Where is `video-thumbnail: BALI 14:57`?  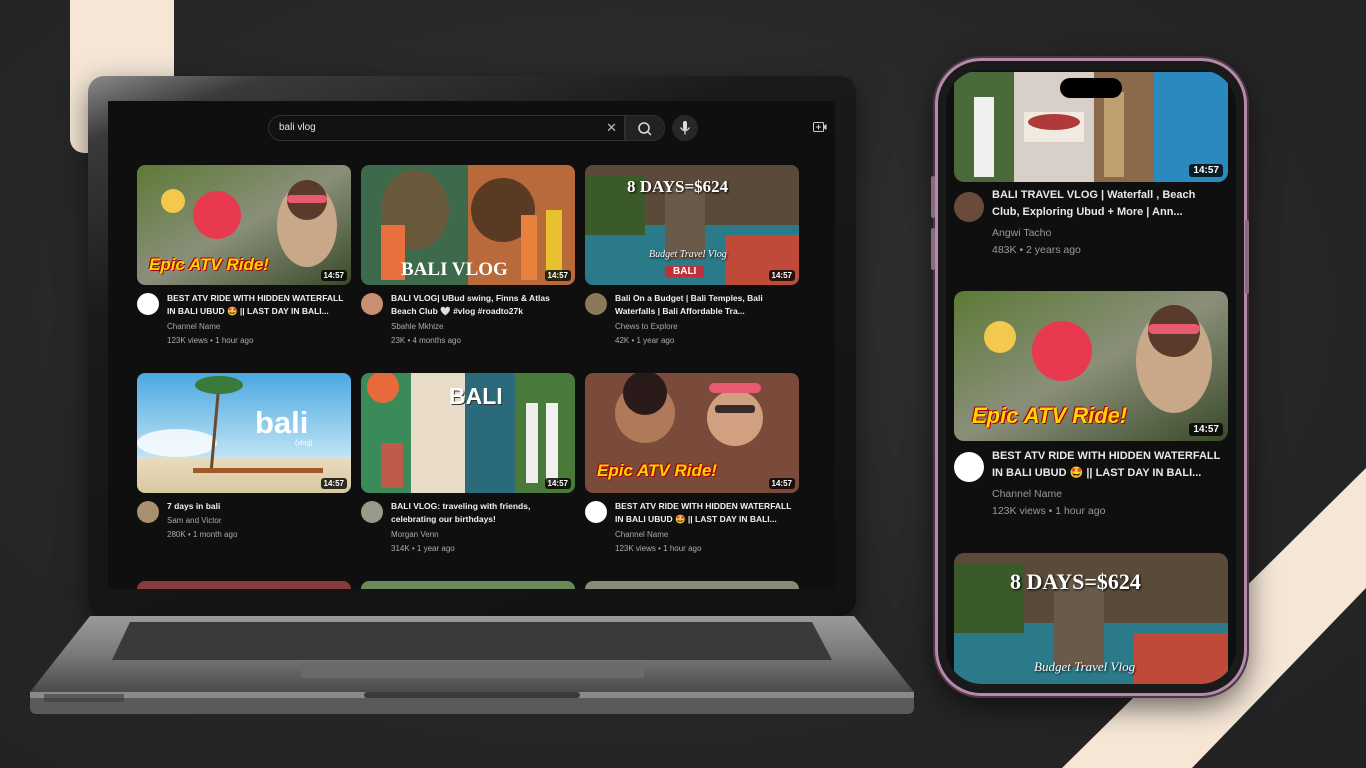 video-thumbnail: BALI 14:57 is located at coordinates (468, 433).